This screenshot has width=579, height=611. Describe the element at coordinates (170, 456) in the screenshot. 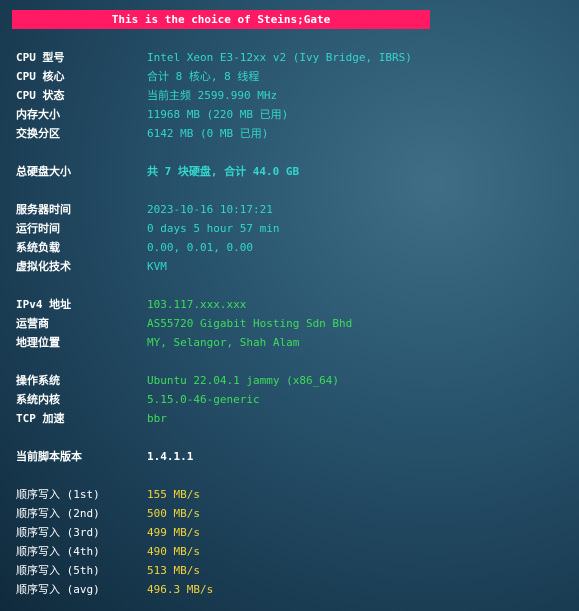

I see `script-version-value: 1.4.1.1` at that location.